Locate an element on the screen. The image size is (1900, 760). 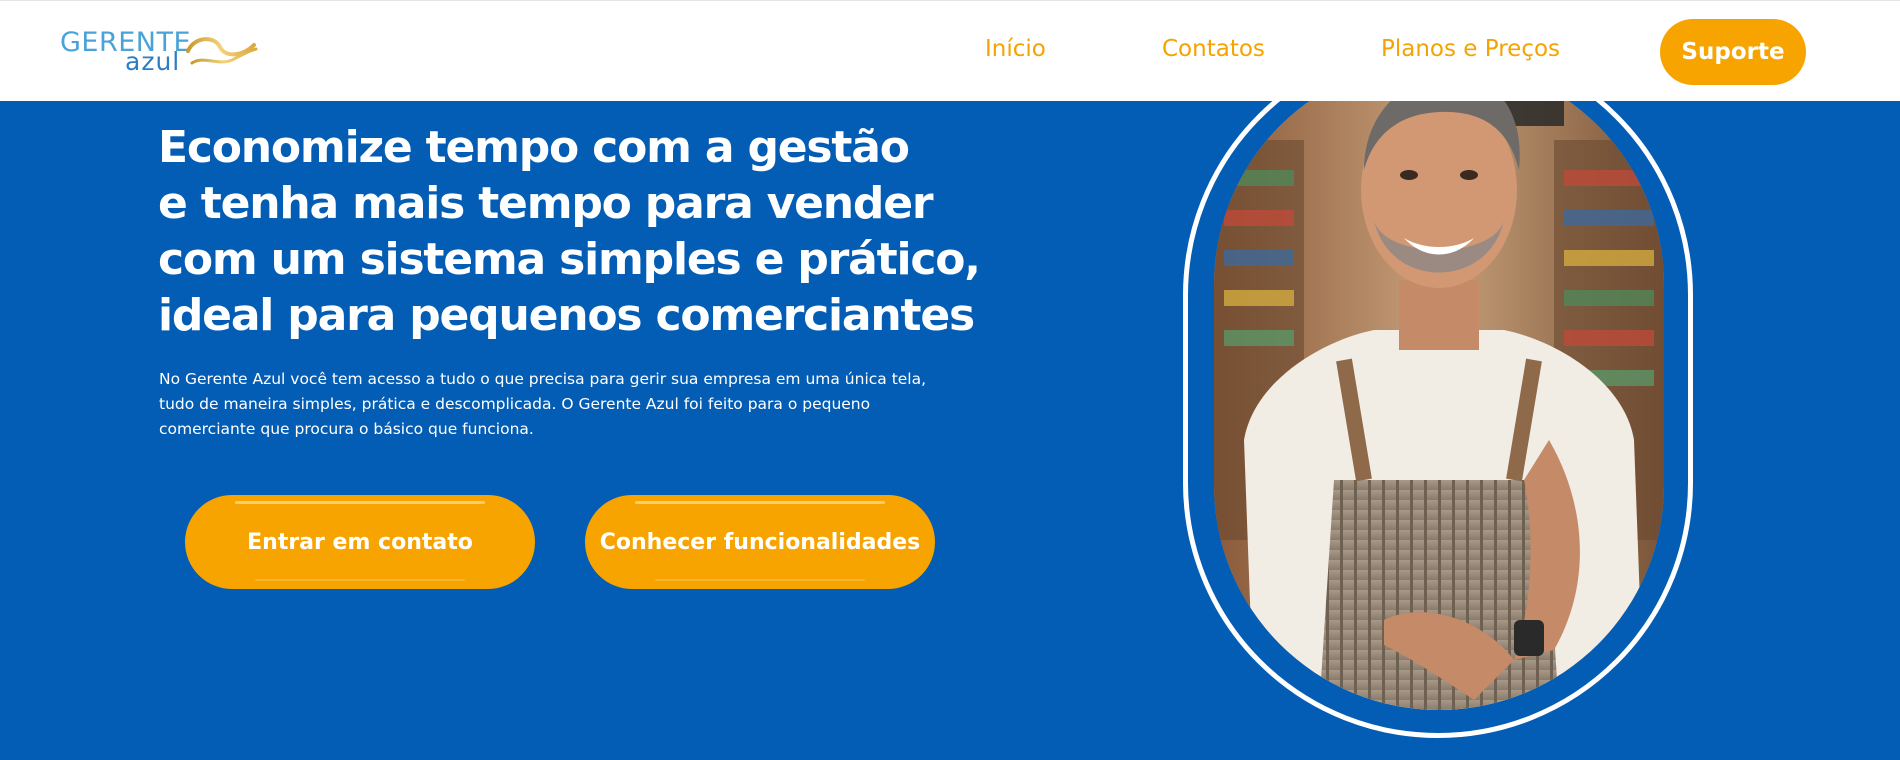
logo-swoosh-icon is located at coordinates (222, 51).